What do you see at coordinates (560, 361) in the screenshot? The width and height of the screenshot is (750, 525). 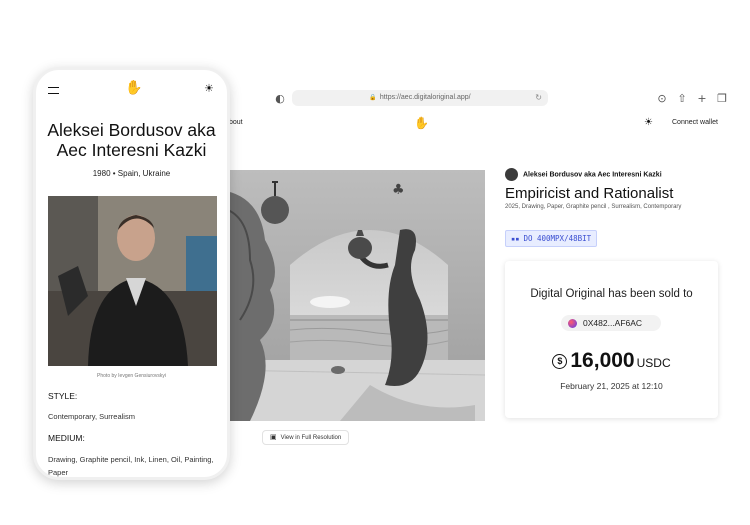 I see `dollar-coin-icon: $` at bounding box center [560, 361].